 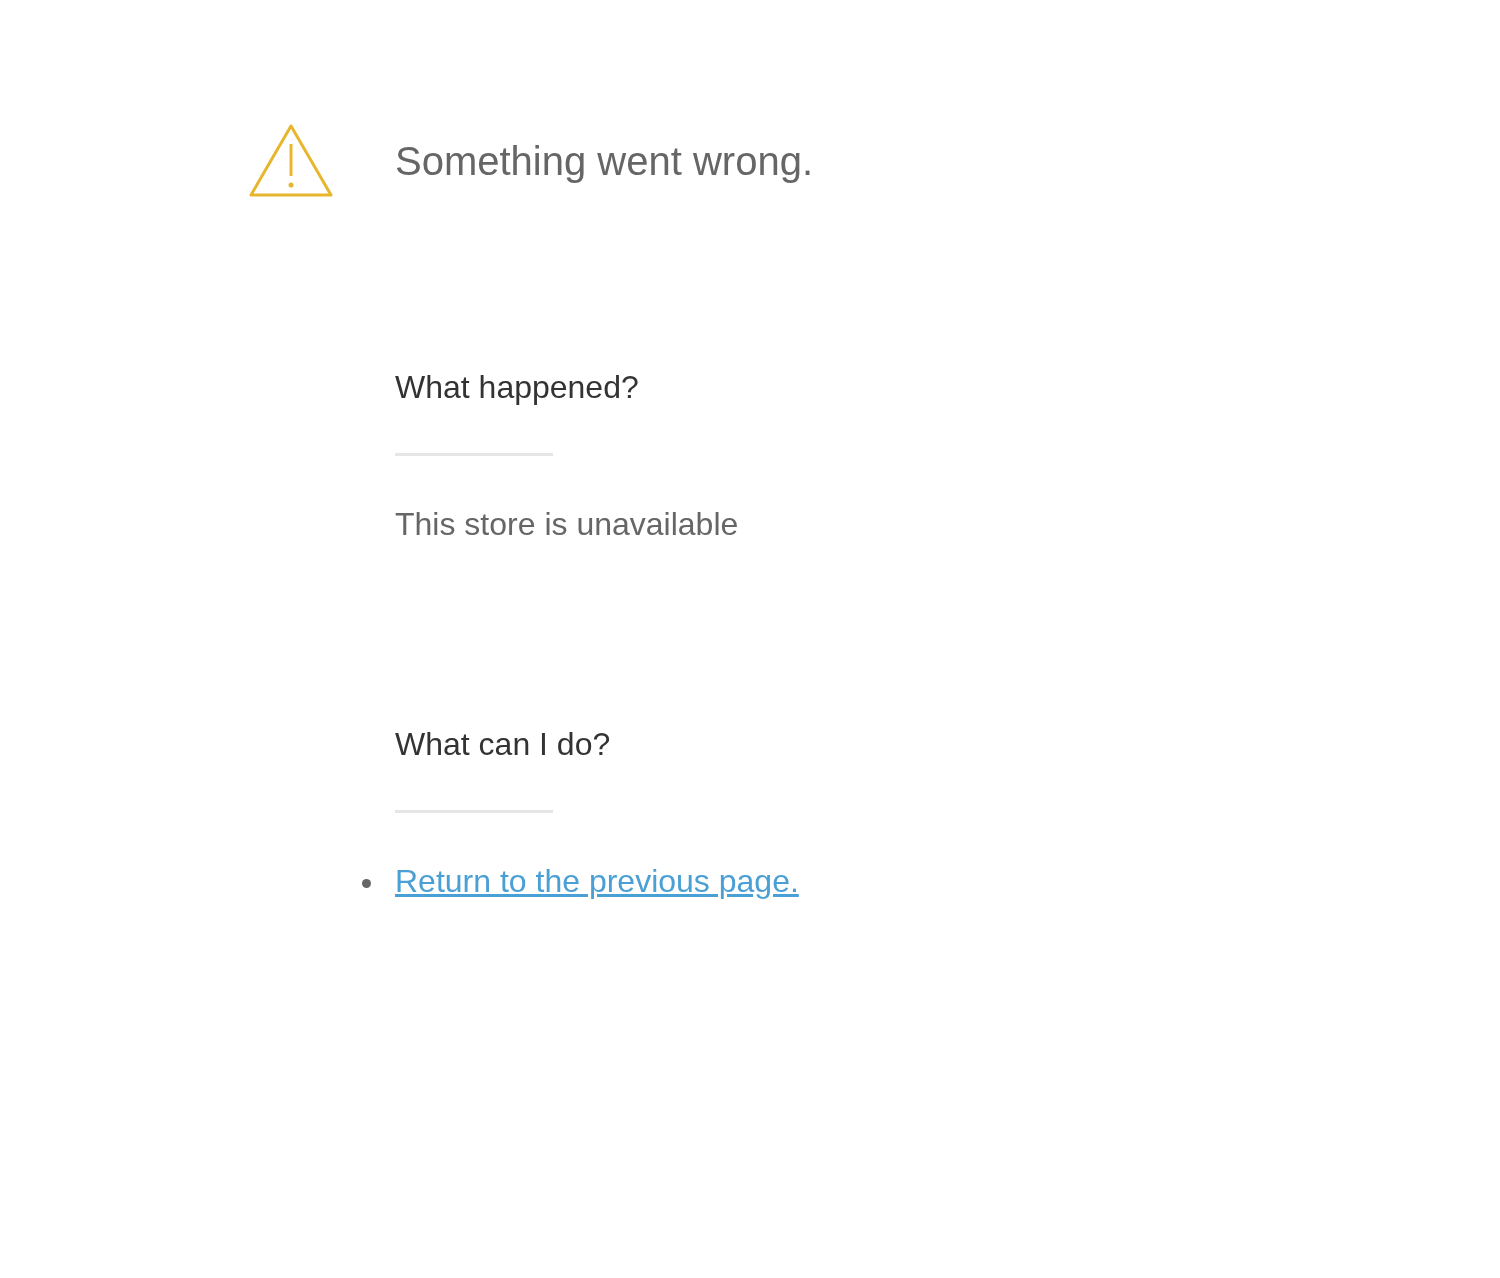 I want to click on return-link: Return to the previous page., so click(x=597, y=881).